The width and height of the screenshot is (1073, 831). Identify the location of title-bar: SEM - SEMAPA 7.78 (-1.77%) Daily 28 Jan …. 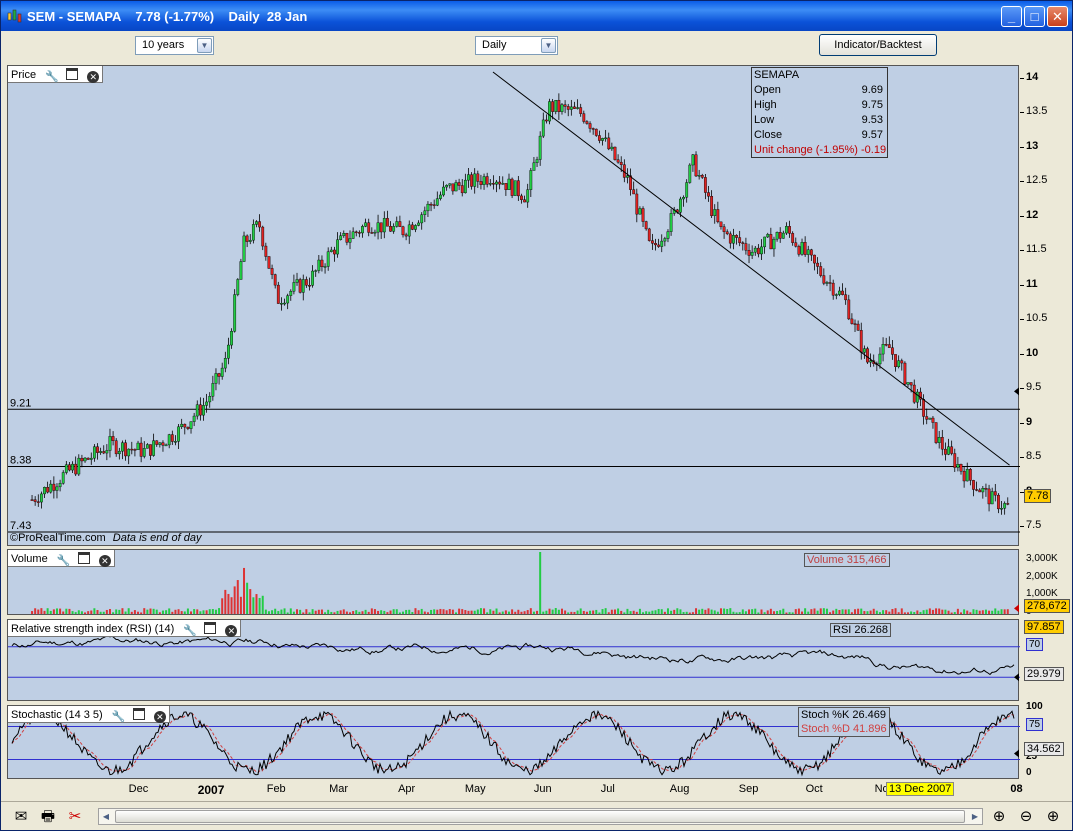
(536, 16).